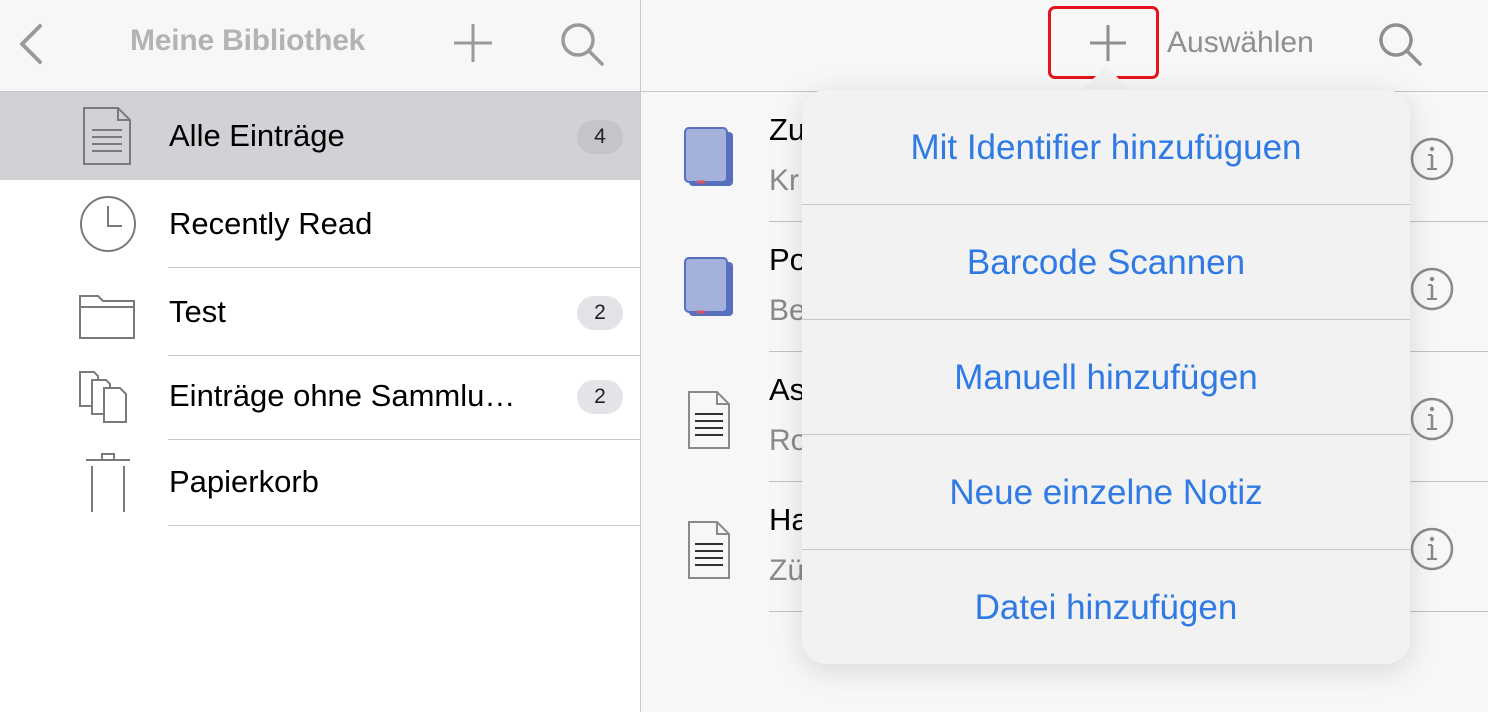 The width and height of the screenshot is (1488, 712). Describe the element at coordinates (320, 482) in the screenshot. I see `sidebar-item-papierkorb: Papierkorb` at that location.